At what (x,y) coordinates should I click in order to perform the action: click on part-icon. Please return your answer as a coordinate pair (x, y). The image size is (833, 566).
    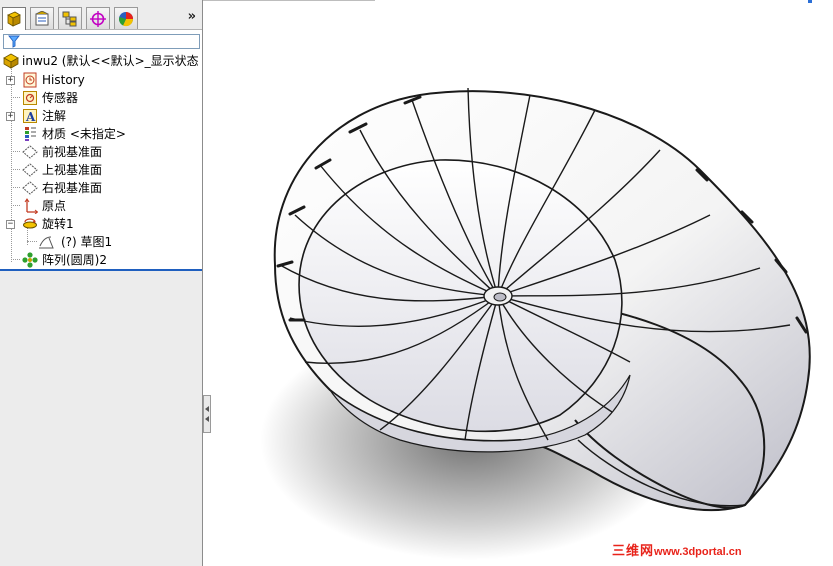
    Looking at the image, I should click on (11, 61).